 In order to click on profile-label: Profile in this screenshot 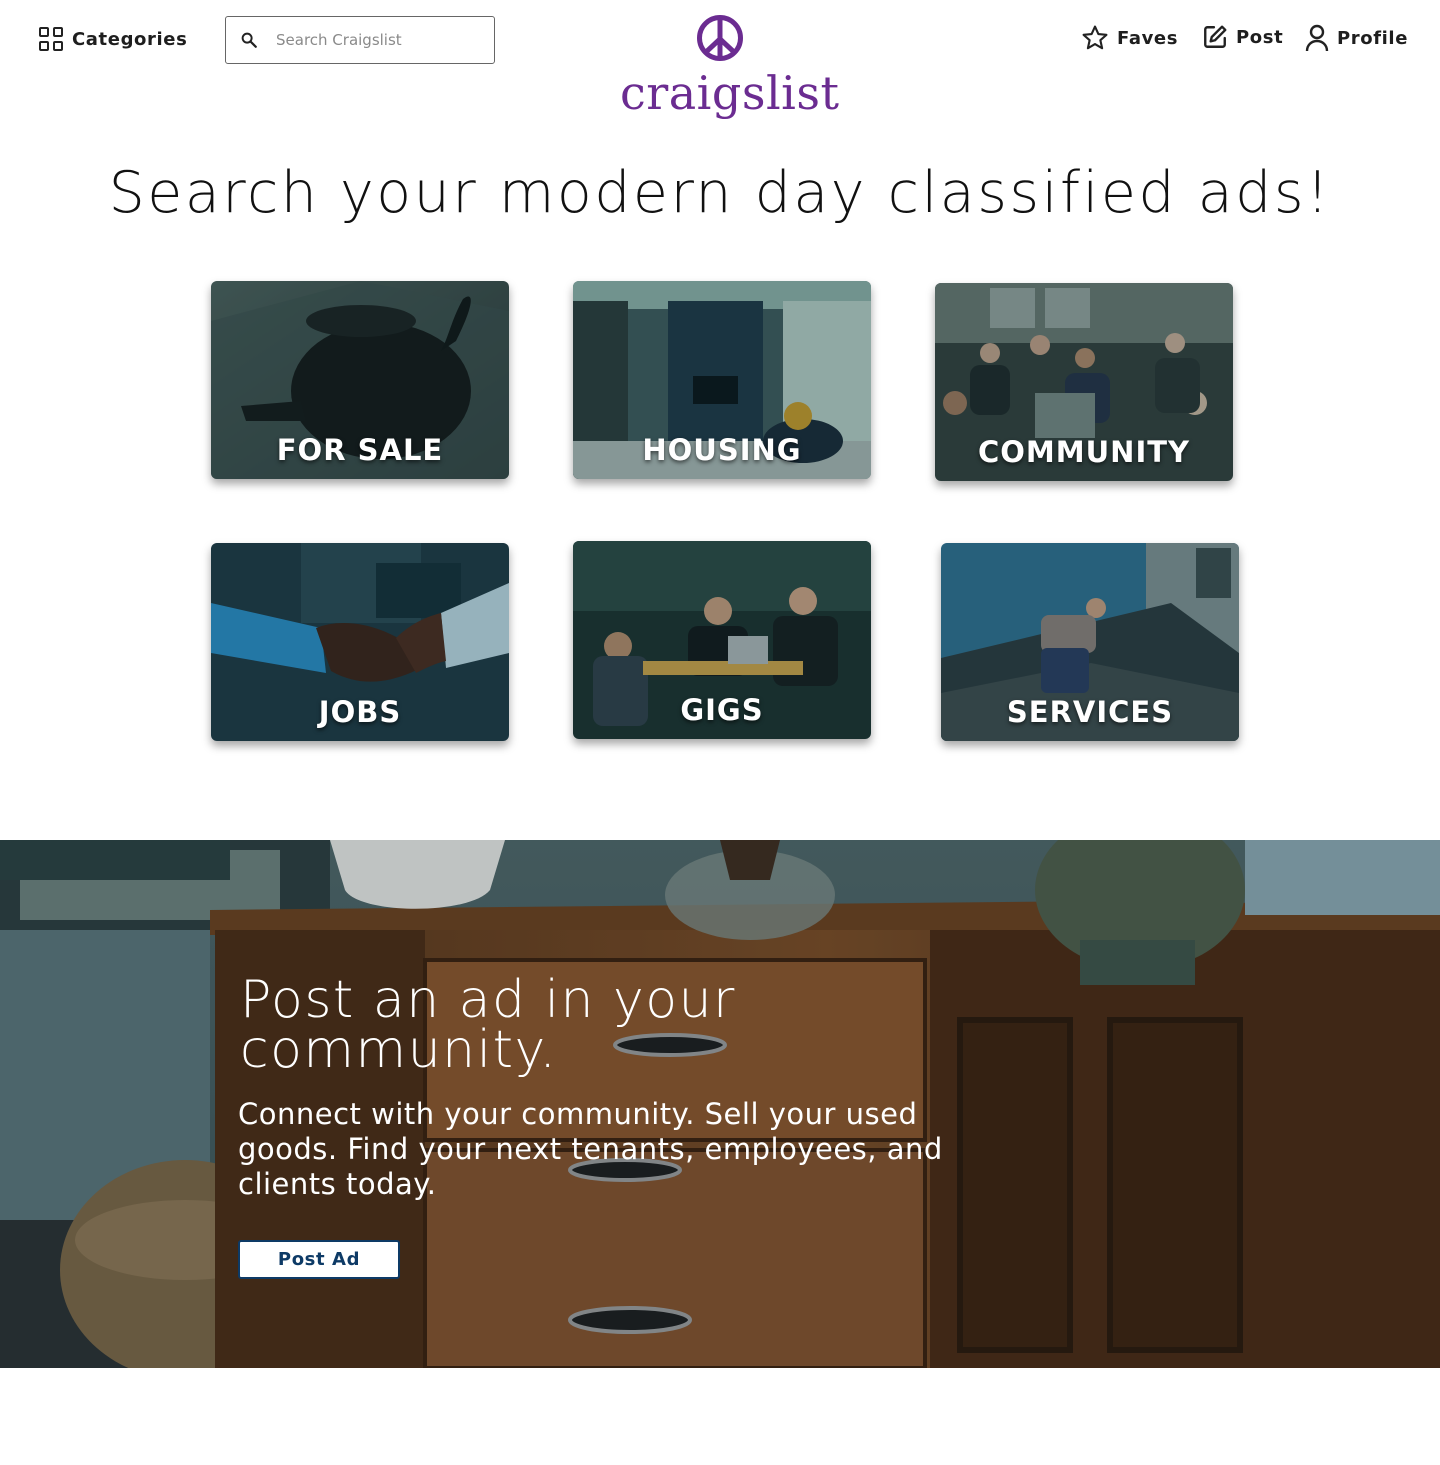, I will do `click(1373, 38)`.